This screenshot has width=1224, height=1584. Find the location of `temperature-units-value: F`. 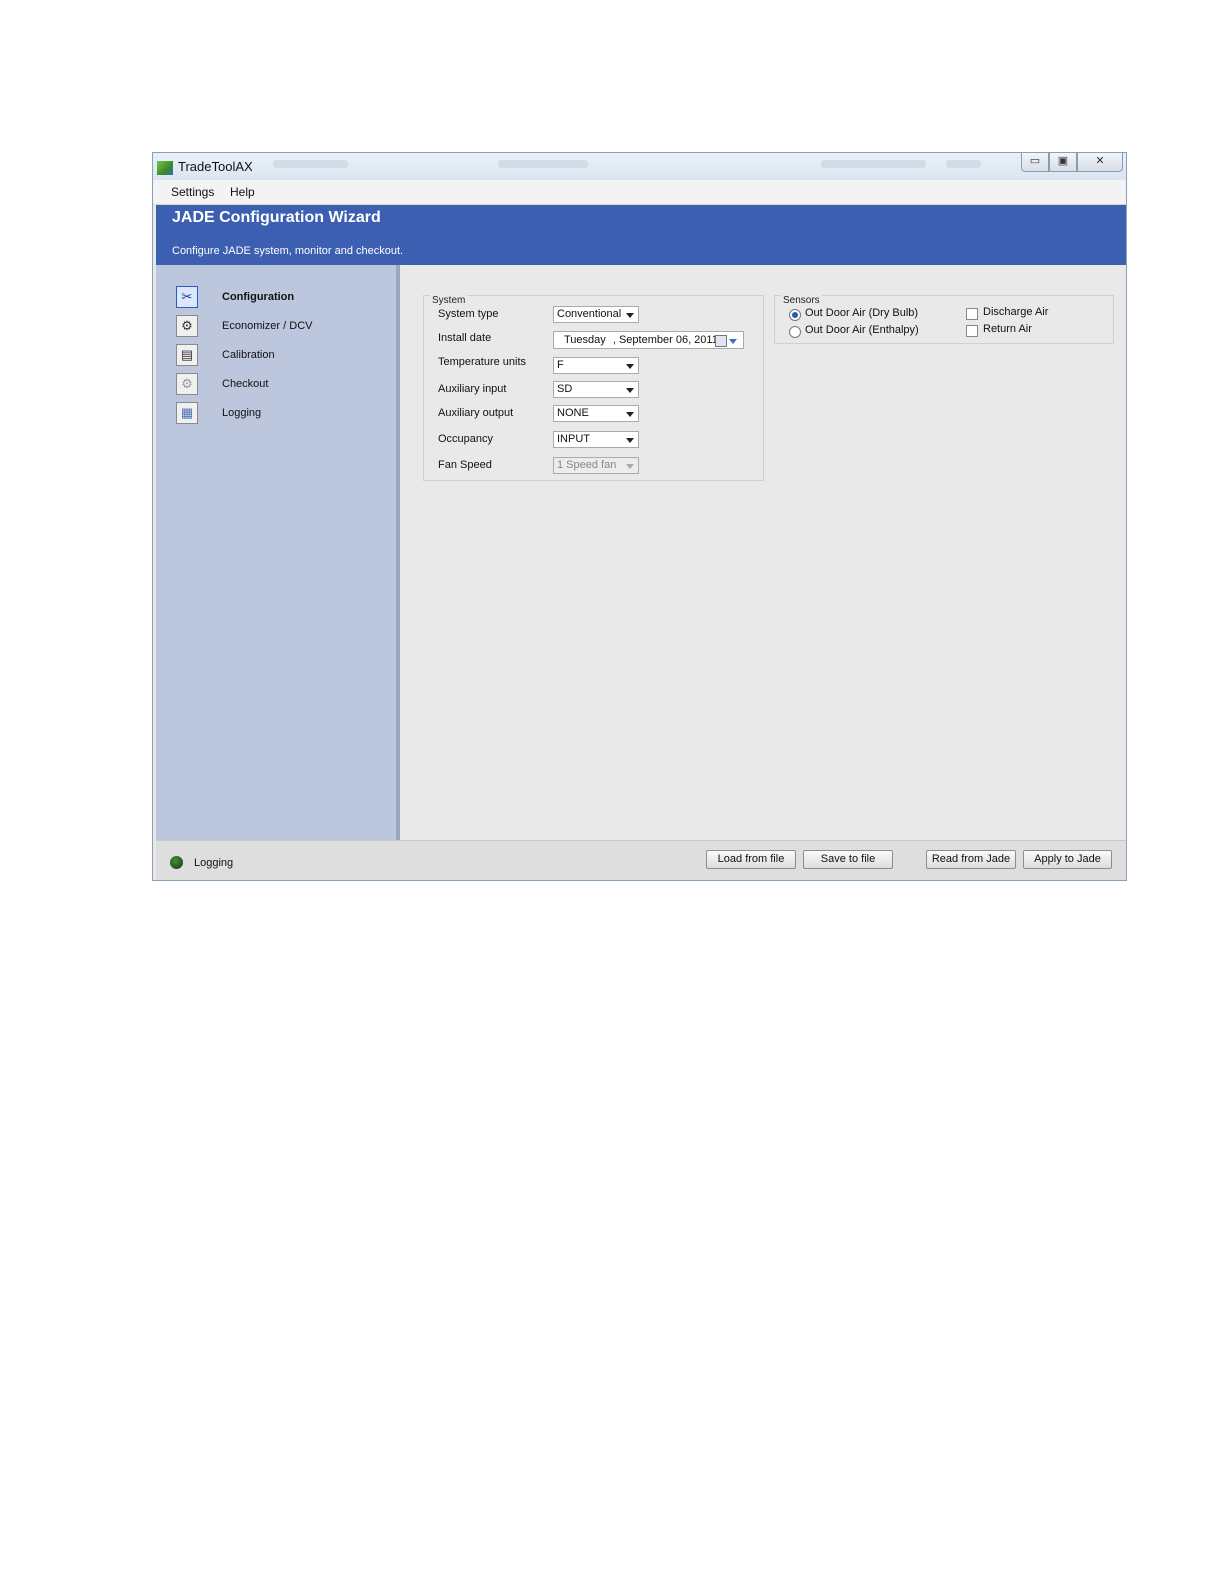

temperature-units-value: F is located at coordinates (560, 365).